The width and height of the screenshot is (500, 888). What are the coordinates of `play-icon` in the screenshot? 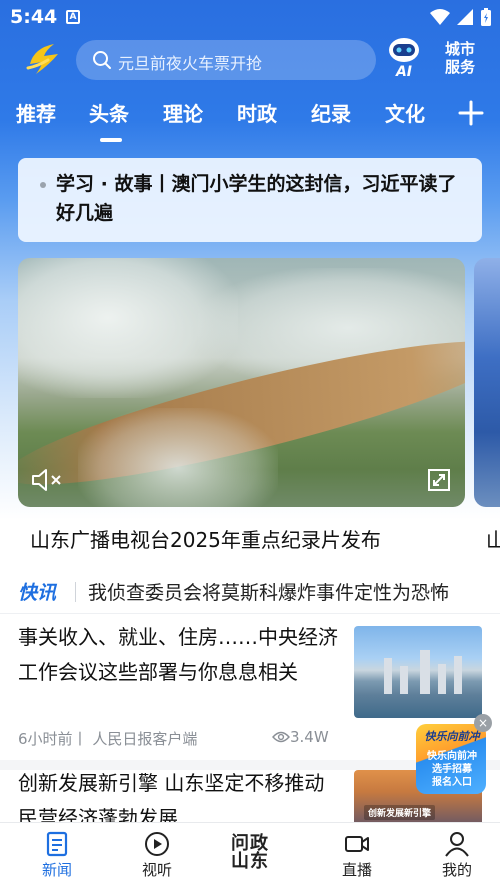 It's located at (157, 844).